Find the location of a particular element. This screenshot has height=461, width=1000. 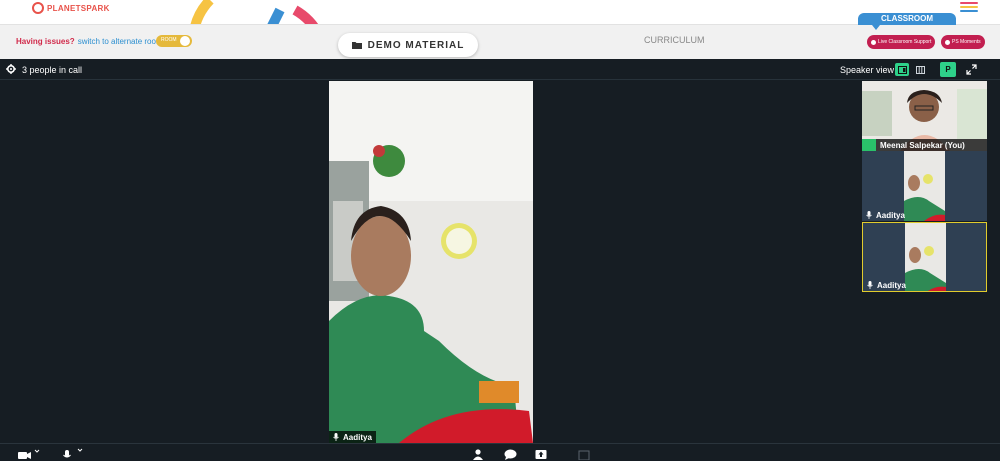

brand-logo: PLANETSPARK is located at coordinates (71, 8).